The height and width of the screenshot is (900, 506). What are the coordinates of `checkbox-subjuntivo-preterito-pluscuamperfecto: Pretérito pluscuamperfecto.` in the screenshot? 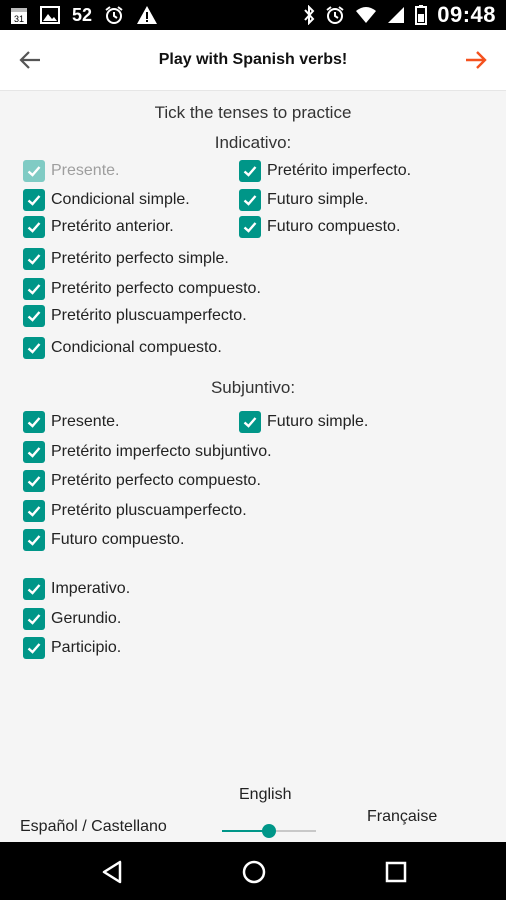 It's located at (135, 511).